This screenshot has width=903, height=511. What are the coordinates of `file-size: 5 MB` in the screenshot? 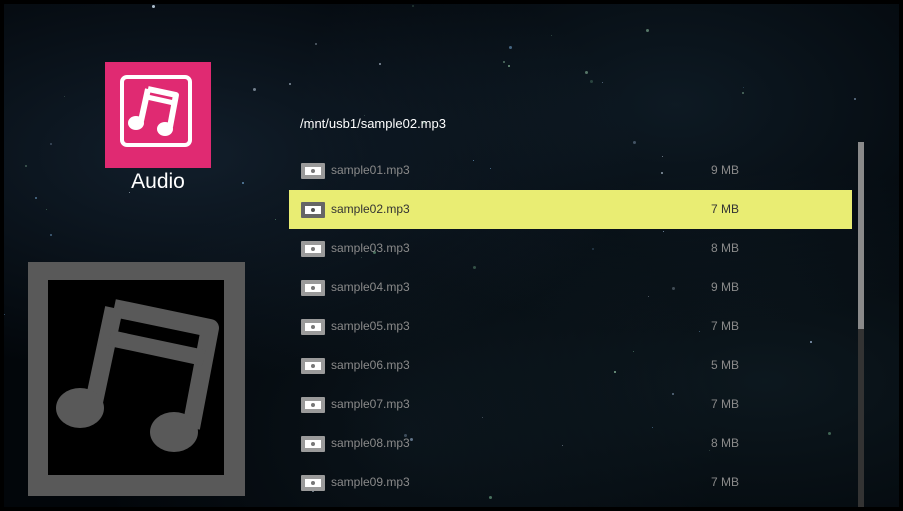 It's located at (725, 365).